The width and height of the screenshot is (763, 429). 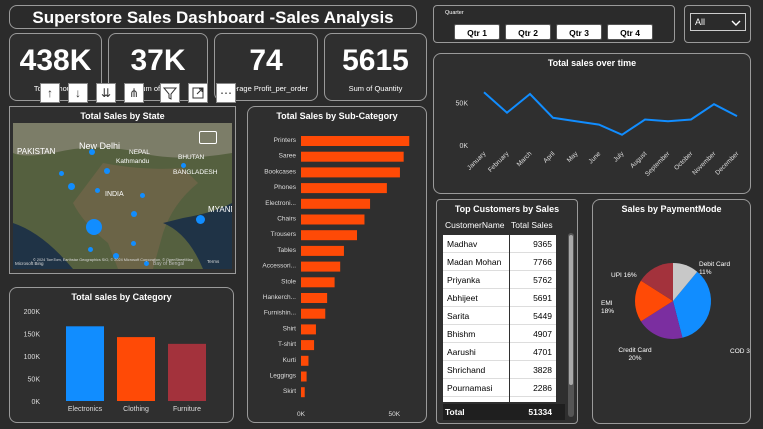 I want to click on category-chart-title: Total sales by Category, so click(x=121, y=297).